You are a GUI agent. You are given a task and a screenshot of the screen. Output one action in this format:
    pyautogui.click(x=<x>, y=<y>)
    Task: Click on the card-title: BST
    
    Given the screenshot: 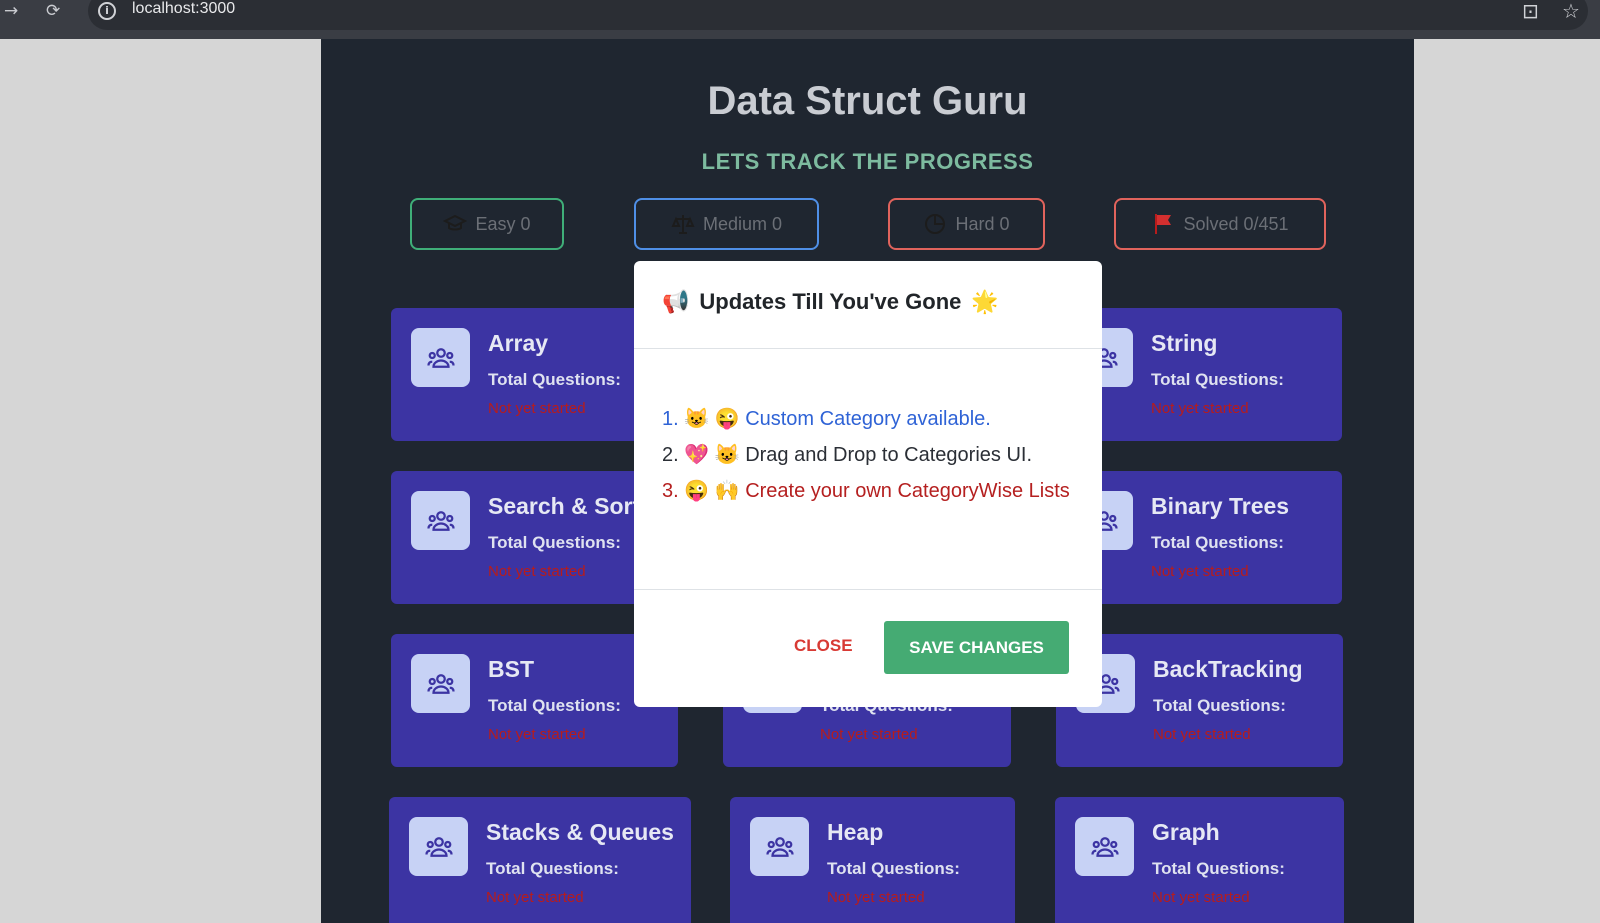 What is the action you would take?
    pyautogui.click(x=511, y=669)
    